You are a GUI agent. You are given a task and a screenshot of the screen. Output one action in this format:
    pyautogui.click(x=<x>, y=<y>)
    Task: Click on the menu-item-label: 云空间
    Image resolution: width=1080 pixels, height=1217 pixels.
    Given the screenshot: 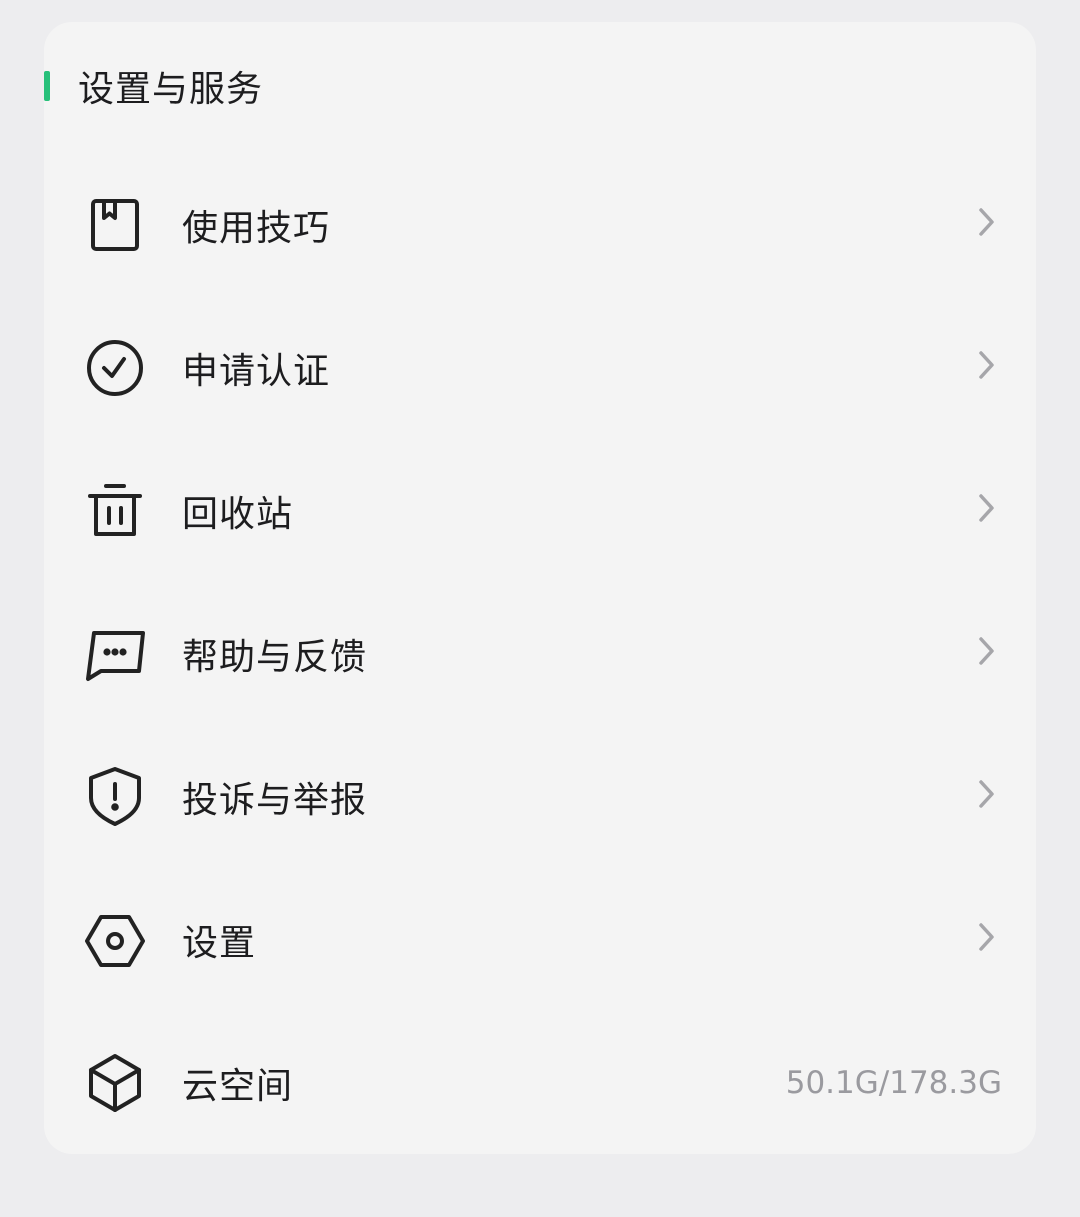 What is the action you would take?
    pyautogui.click(x=238, y=1086)
    